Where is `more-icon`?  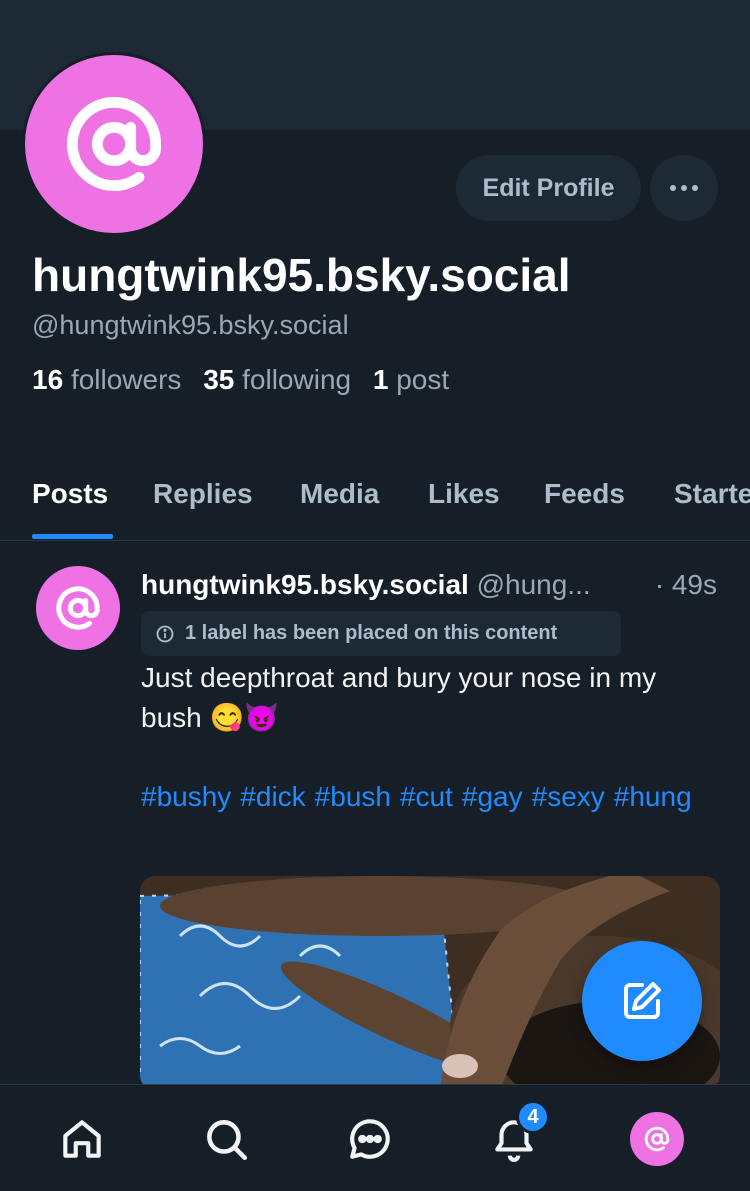
more-icon is located at coordinates (684, 188).